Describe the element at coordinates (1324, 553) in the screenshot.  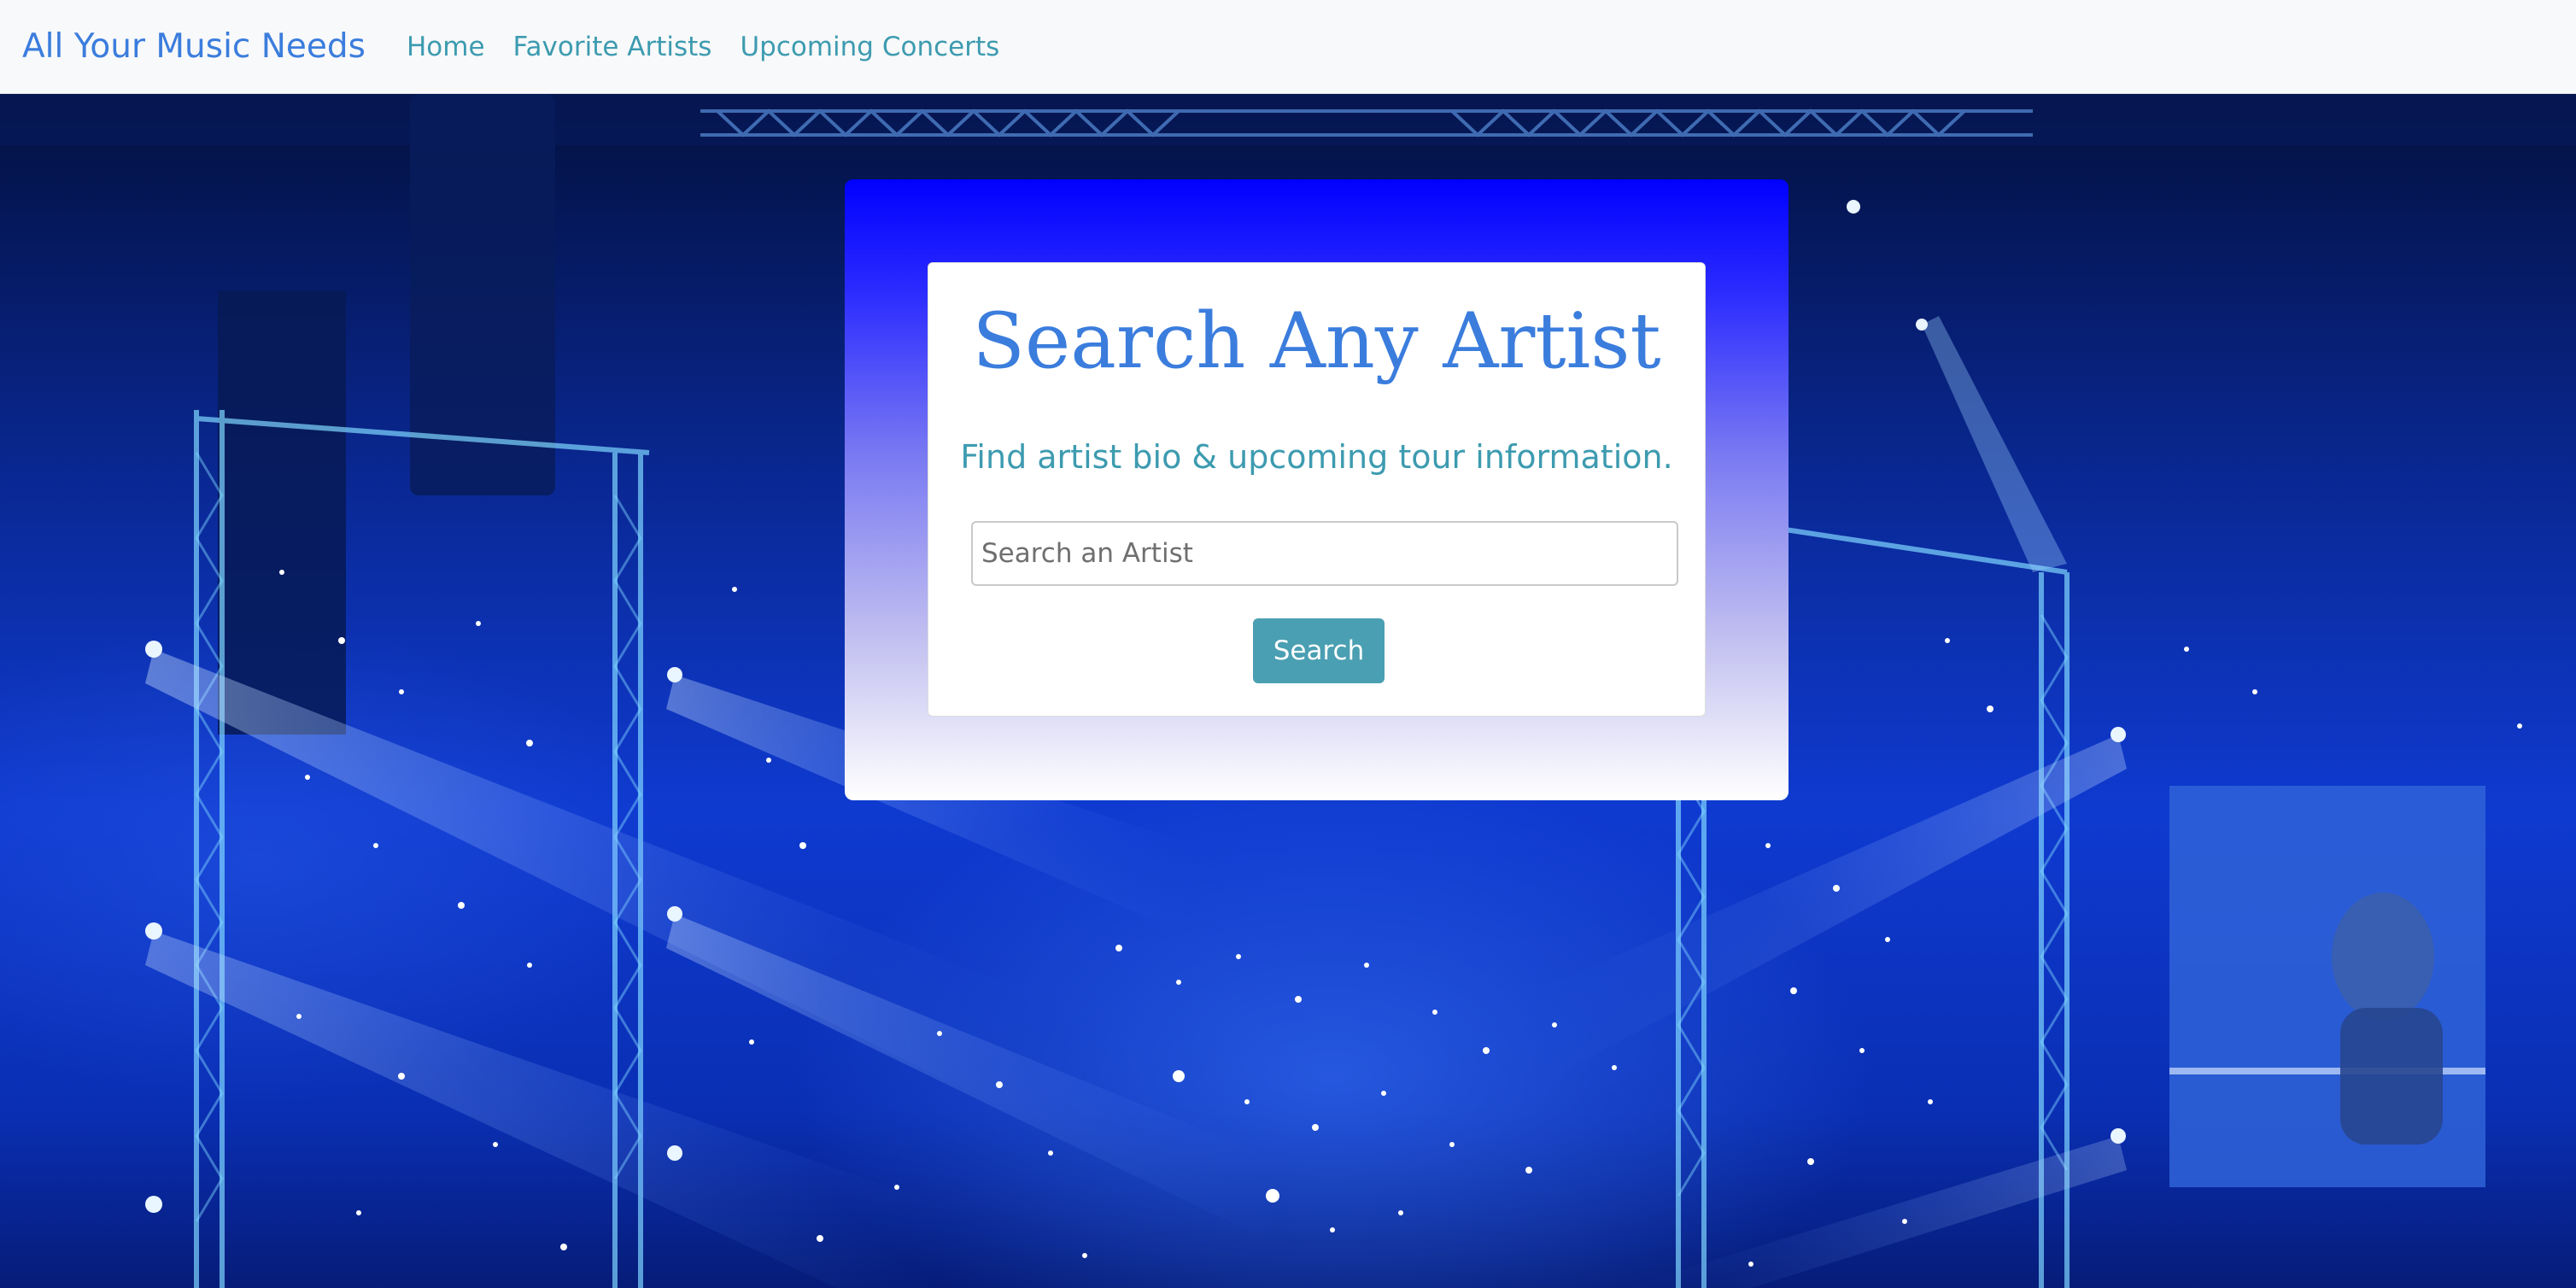
I see `artist-search-input` at that location.